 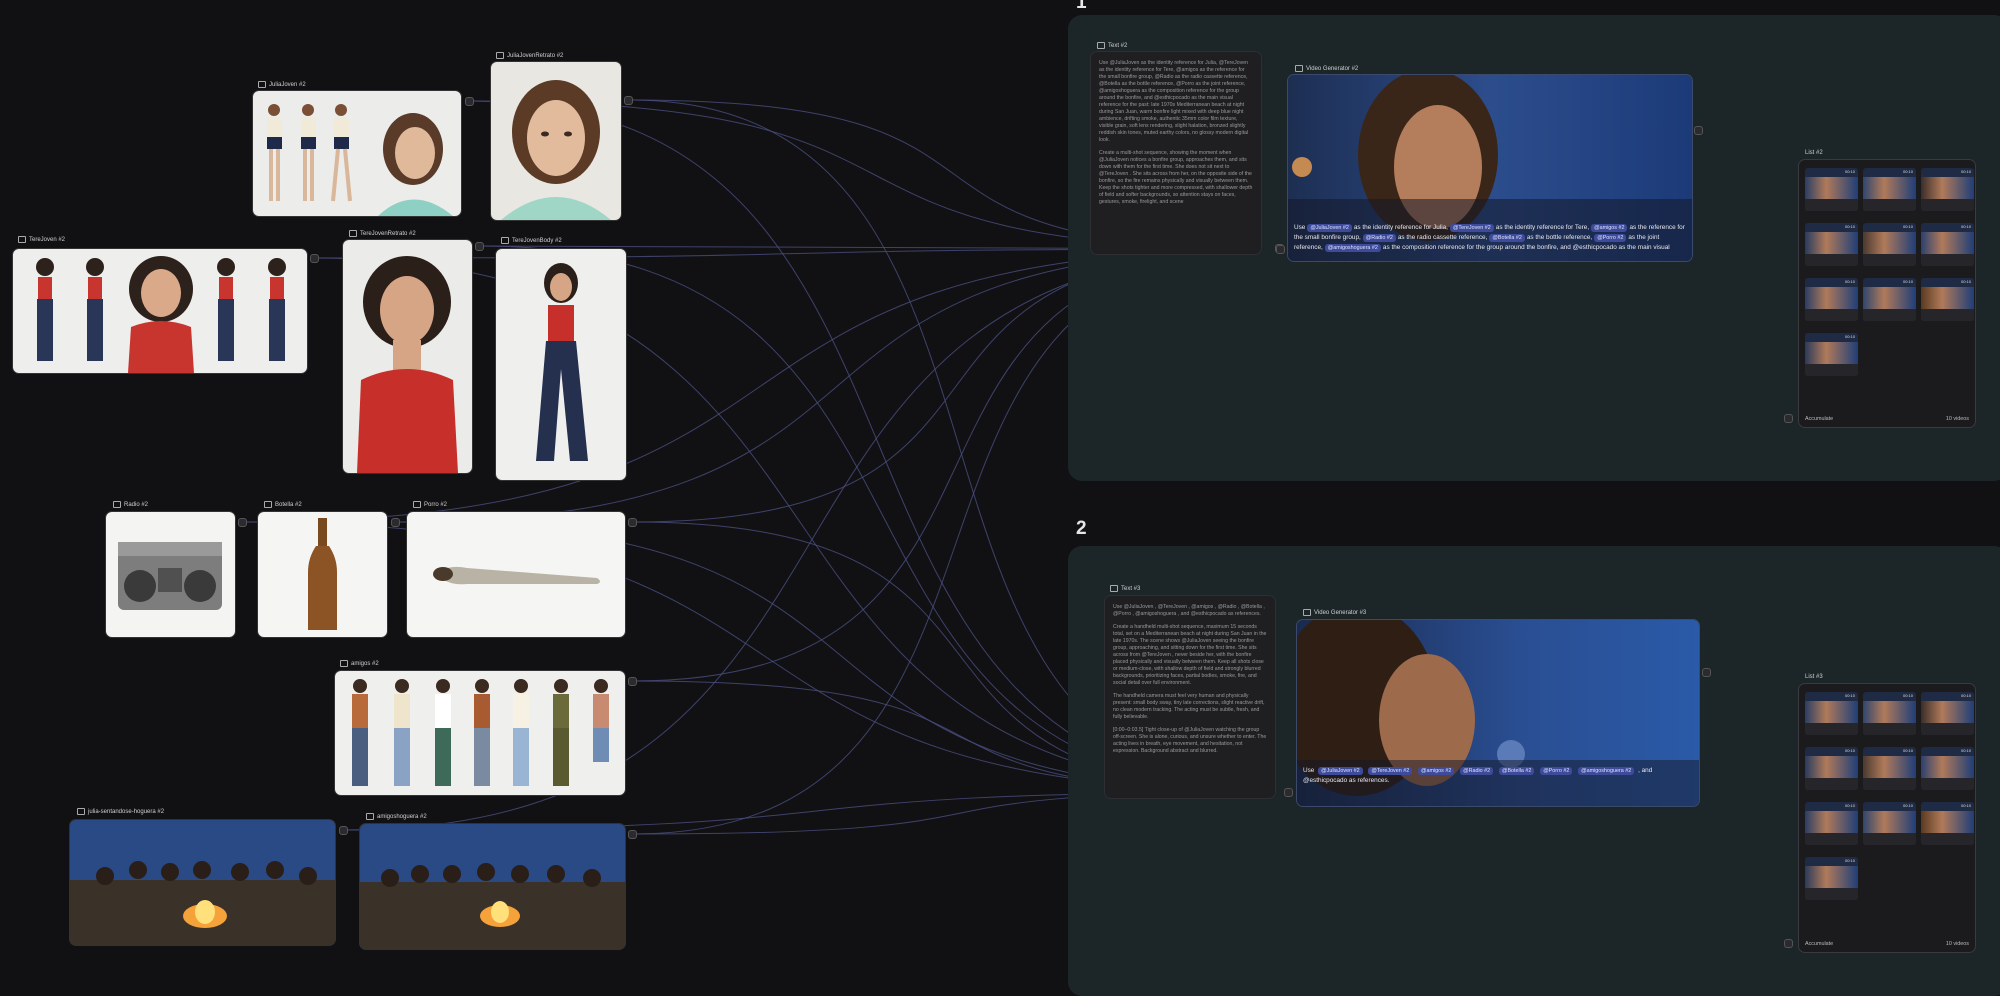 I want to click on joint-output-port, so click(x=632, y=522).